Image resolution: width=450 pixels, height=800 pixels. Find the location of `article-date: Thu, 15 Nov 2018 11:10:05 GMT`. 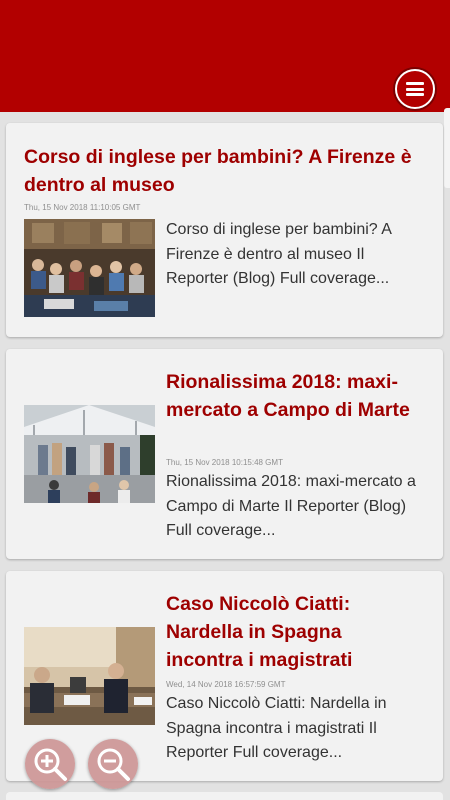

article-date: Thu, 15 Nov 2018 11:10:05 GMT is located at coordinates (82, 207).